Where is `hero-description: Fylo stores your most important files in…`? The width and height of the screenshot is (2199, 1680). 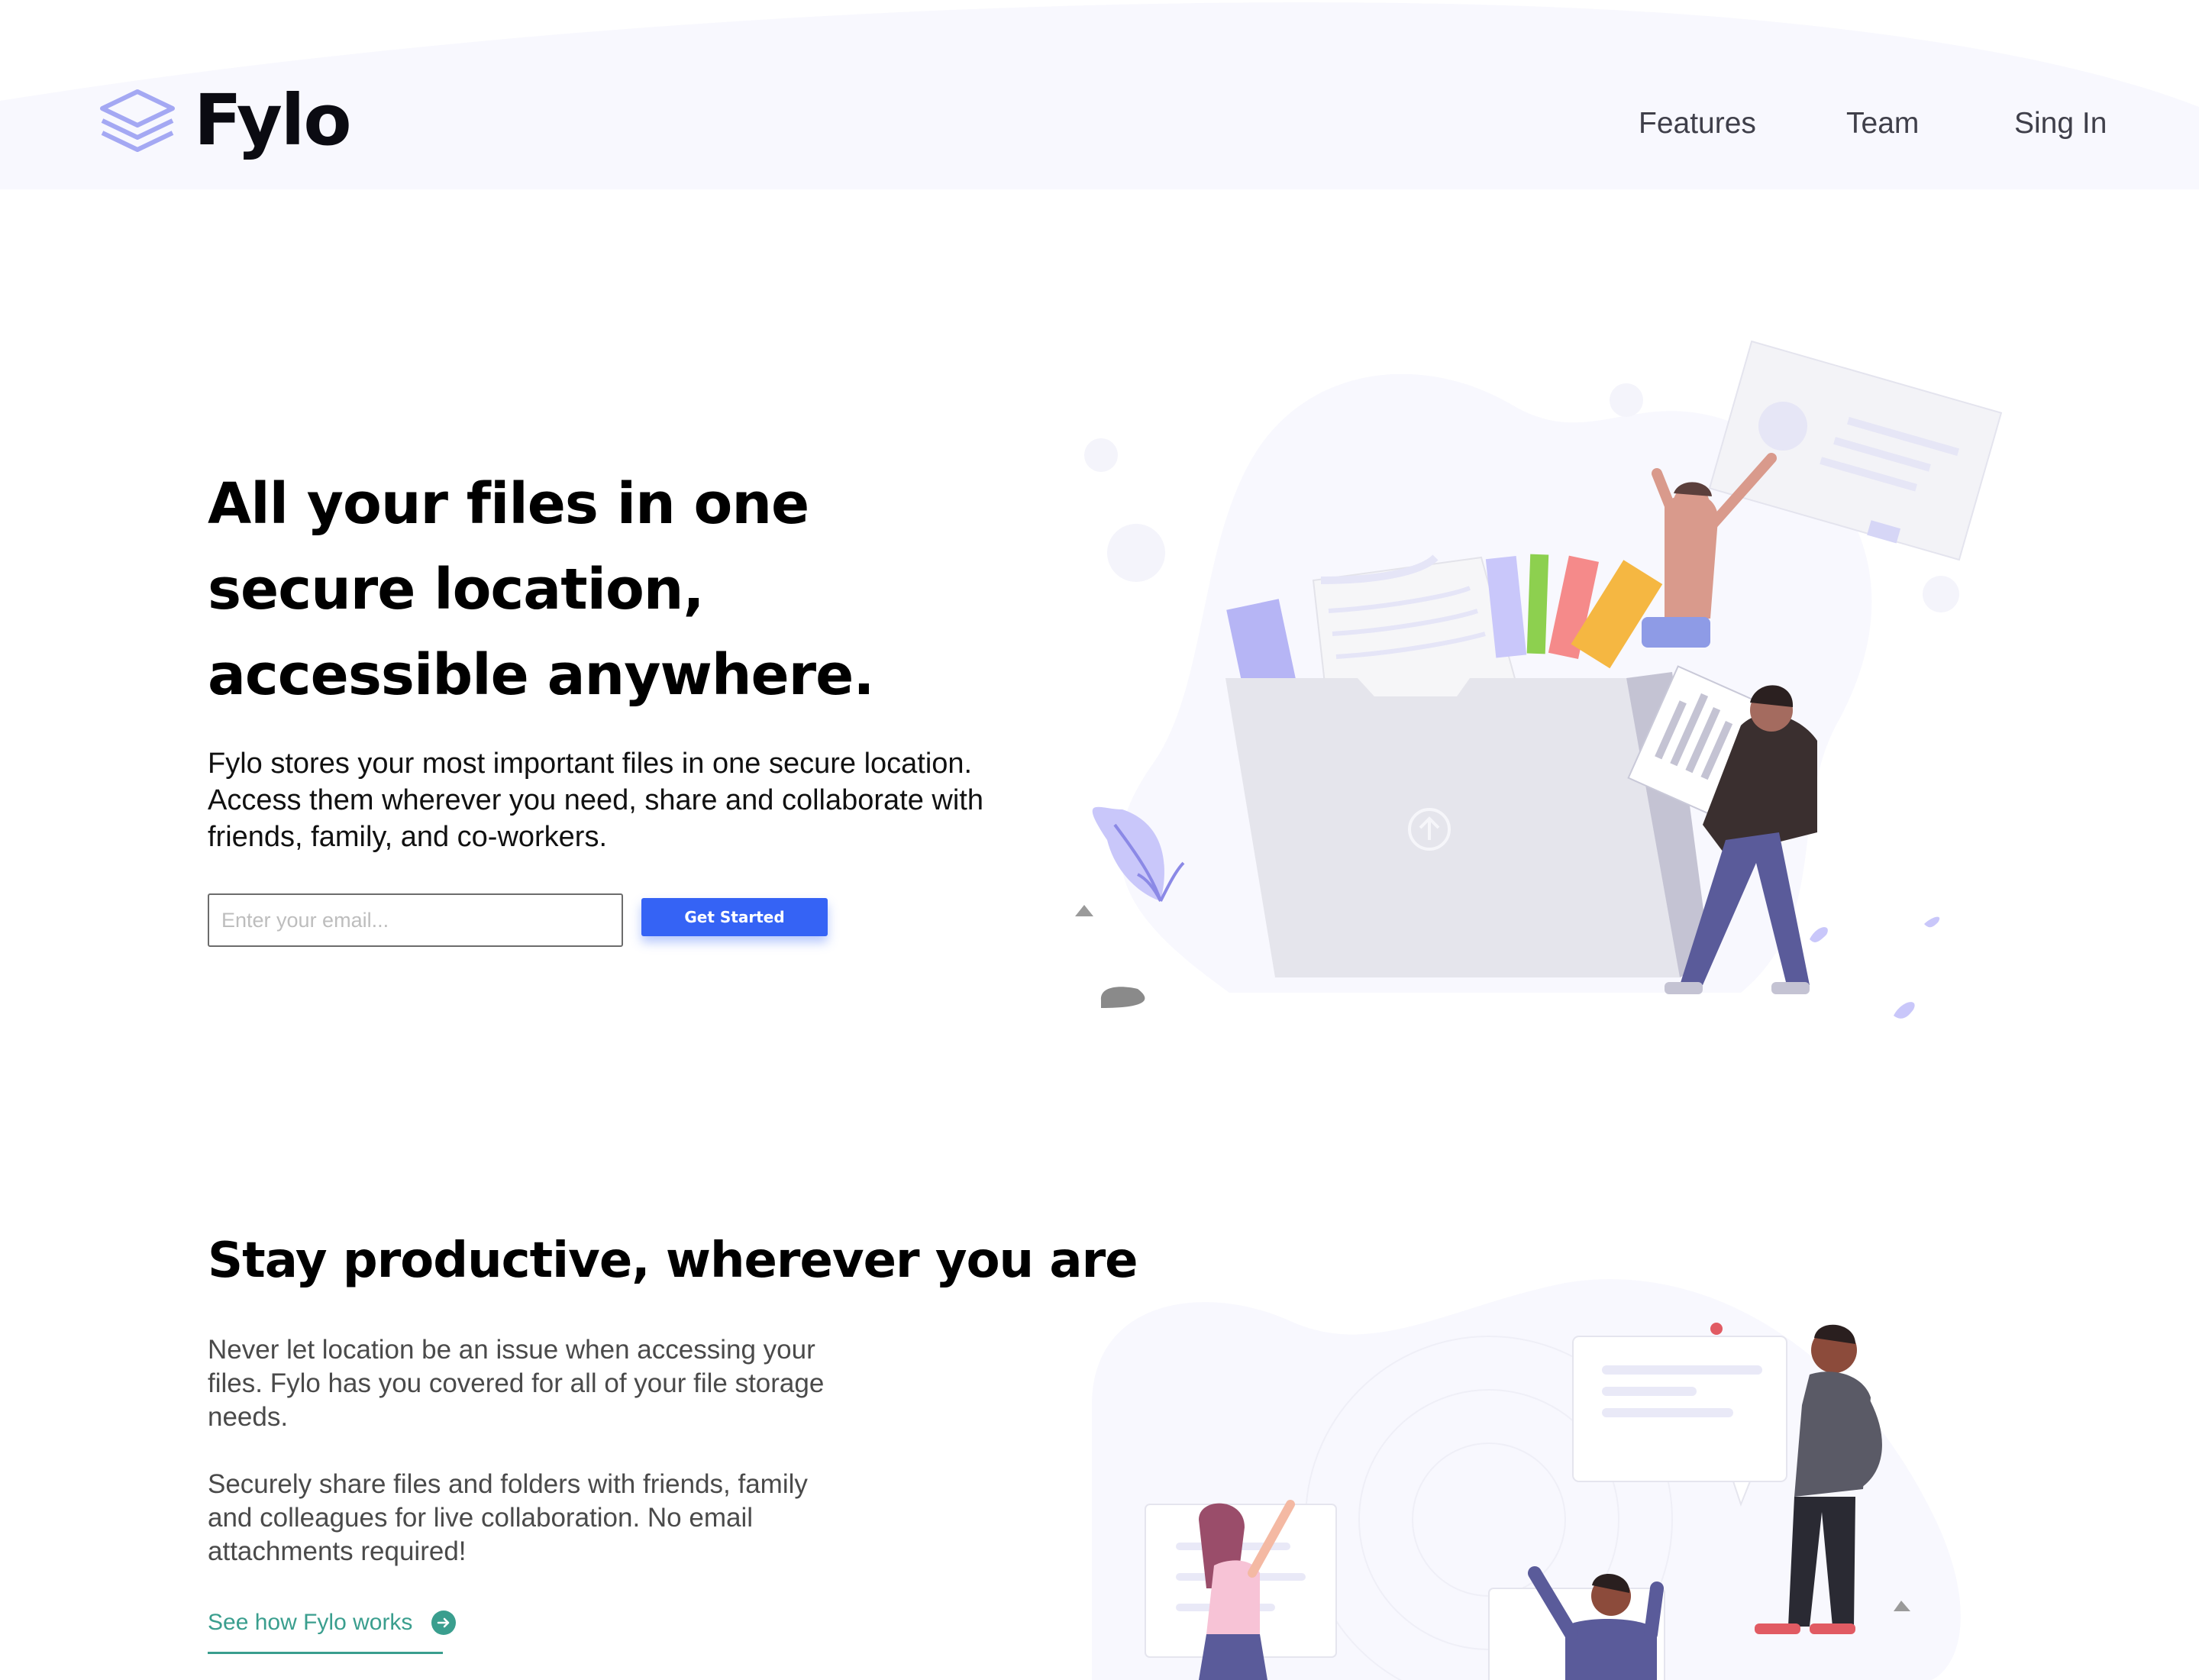 hero-description: Fylo stores your most important files in… is located at coordinates (596, 801).